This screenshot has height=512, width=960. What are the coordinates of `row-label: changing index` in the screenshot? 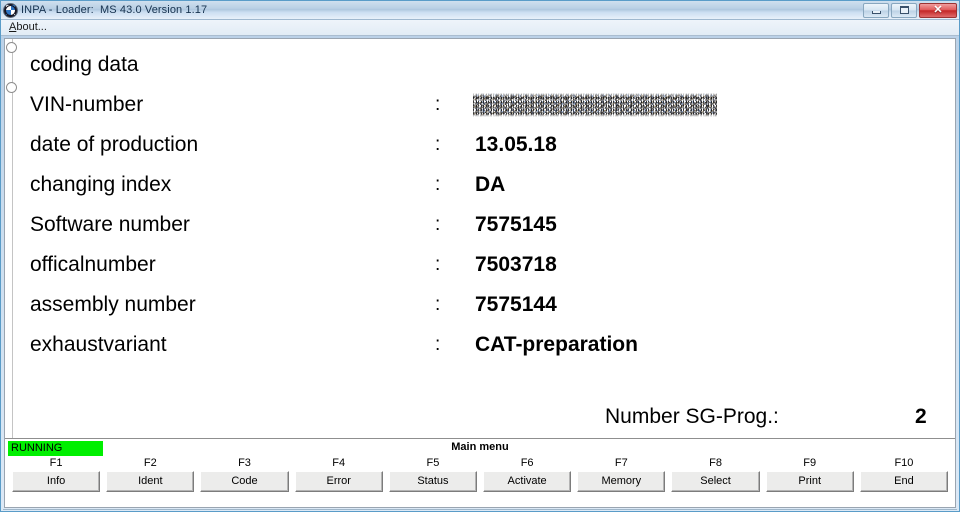 It's located at (101, 184).